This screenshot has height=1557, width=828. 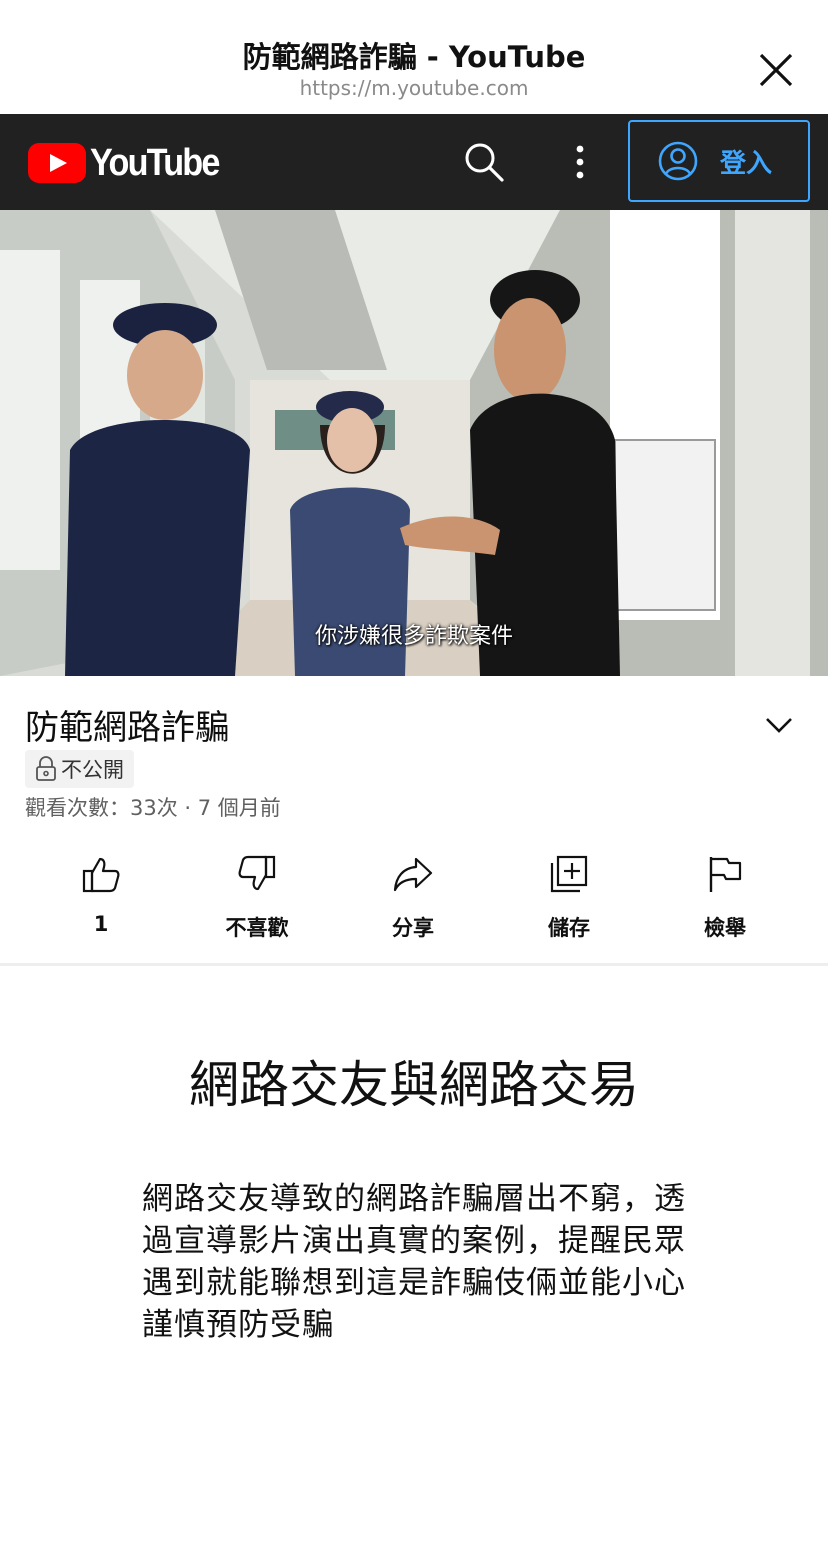 What do you see at coordinates (413, 874) in the screenshot?
I see `share-icon` at bounding box center [413, 874].